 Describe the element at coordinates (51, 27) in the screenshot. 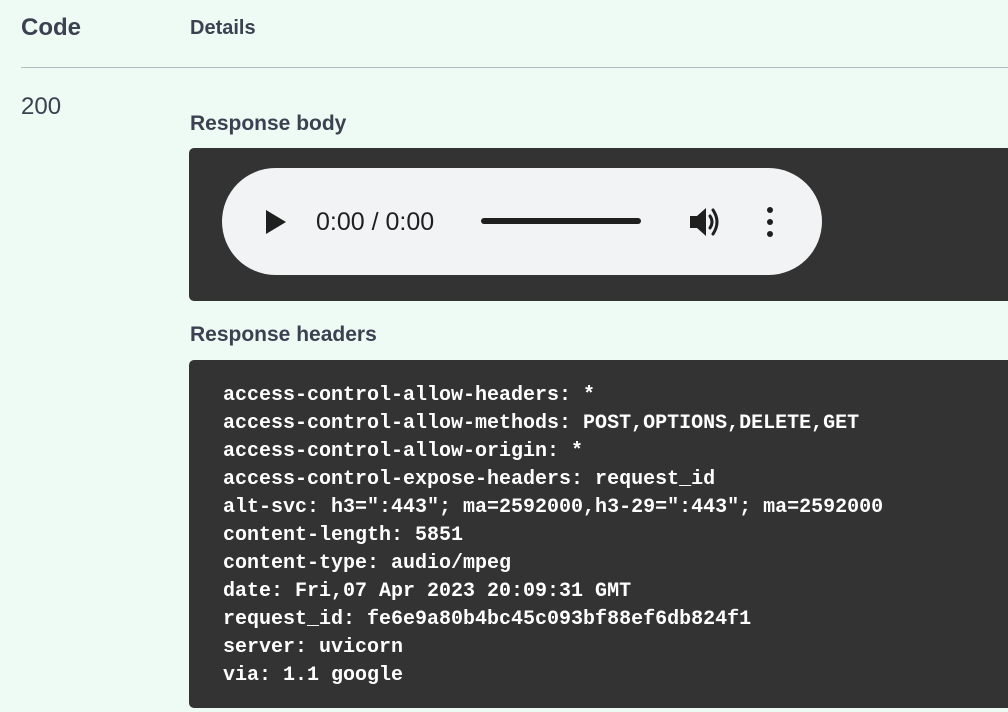

I see `code-column-header: Code` at that location.